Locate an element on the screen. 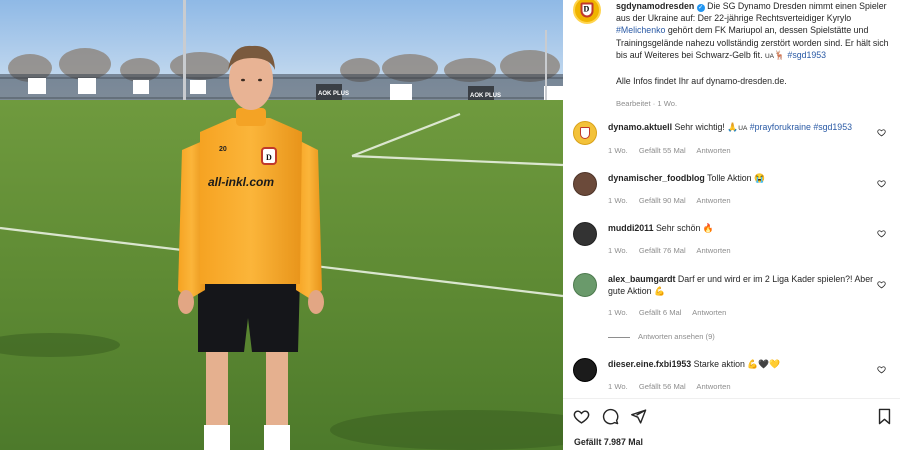 Image resolution: width=900 pixels, height=450 pixels. comment-body: muddi2011 Sehr schön 🔥 is located at coordinates (743, 228).